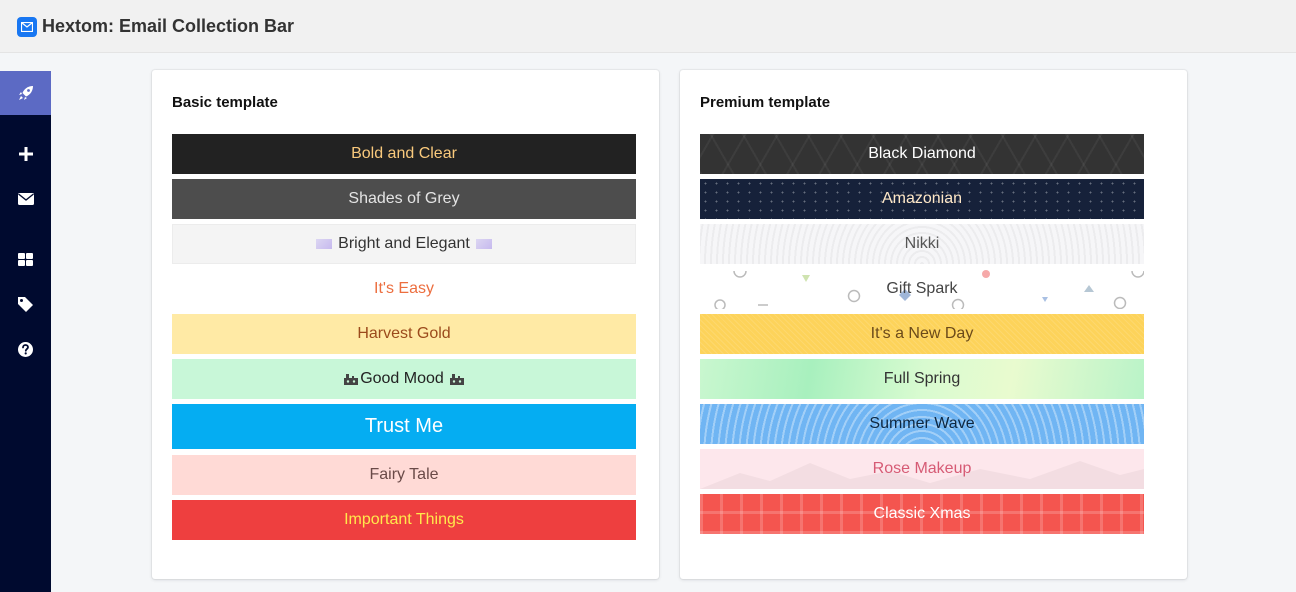 The height and width of the screenshot is (592, 1296). I want to click on template-its-a-new-day: It's a New Day, so click(922, 334).